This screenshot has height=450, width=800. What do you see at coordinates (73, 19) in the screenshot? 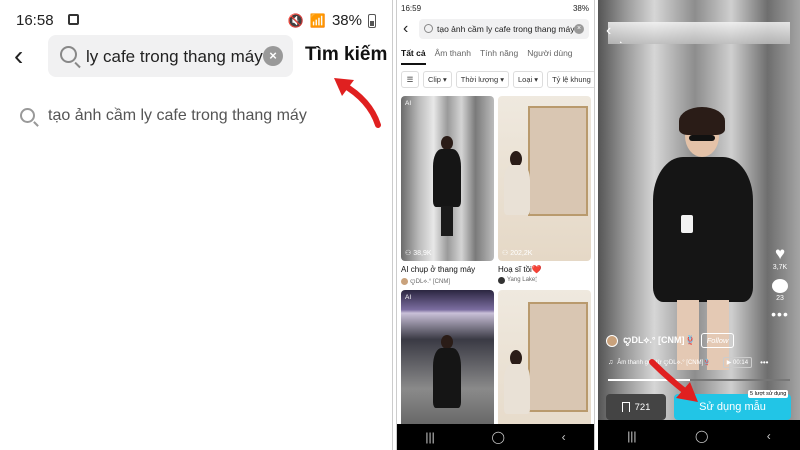
I see `app-notification-icon` at bounding box center [73, 19].